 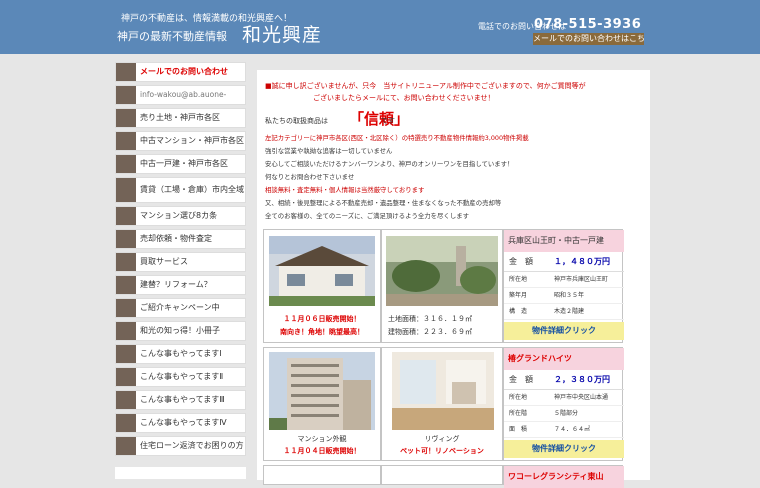 I want to click on building-area: 建物面積：２２３．６９㎡, so click(x=430, y=332).